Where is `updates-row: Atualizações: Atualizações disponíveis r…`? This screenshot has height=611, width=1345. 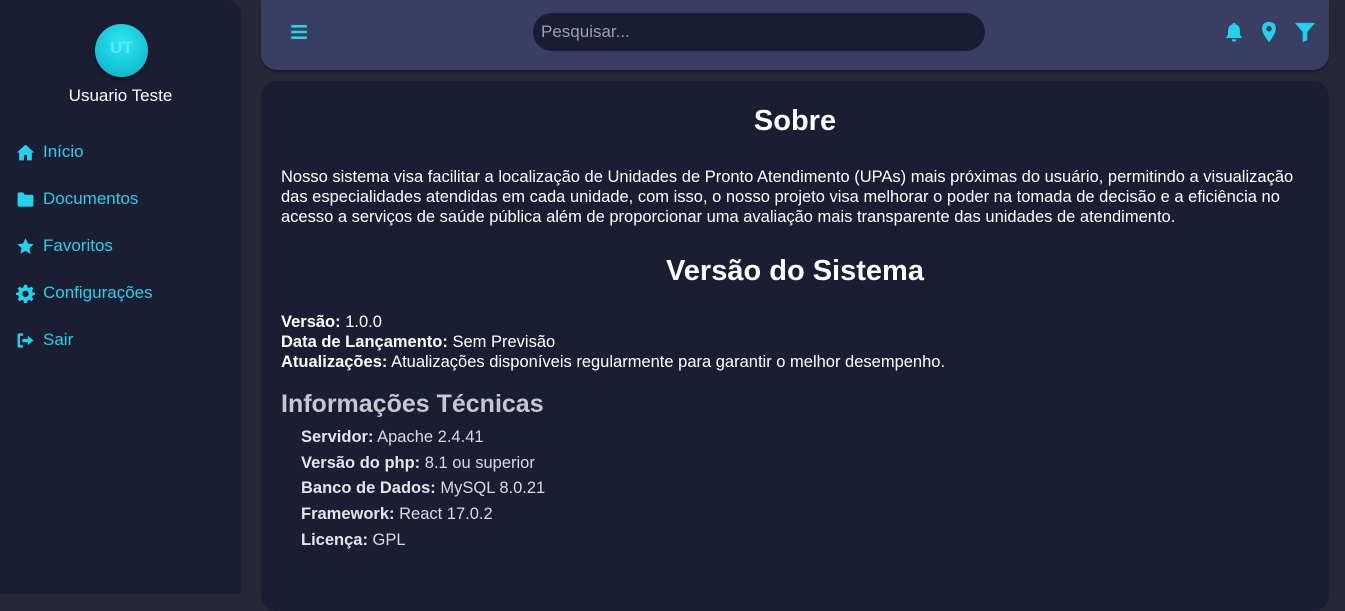 updates-row: Atualizações: Atualizações disponíveis r… is located at coordinates (796, 362).